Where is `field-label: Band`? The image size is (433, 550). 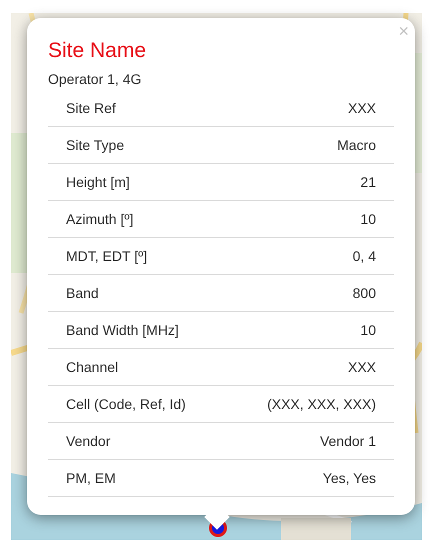
field-label: Band is located at coordinates (82, 293).